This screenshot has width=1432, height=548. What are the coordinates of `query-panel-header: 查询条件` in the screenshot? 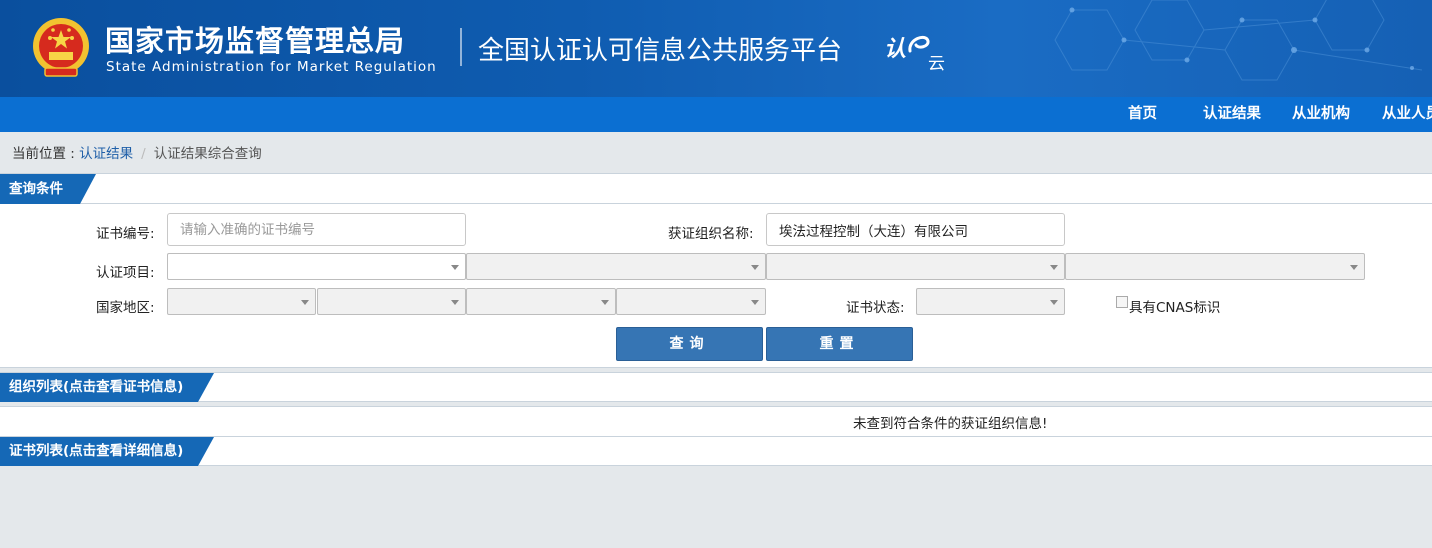 It's located at (716, 189).